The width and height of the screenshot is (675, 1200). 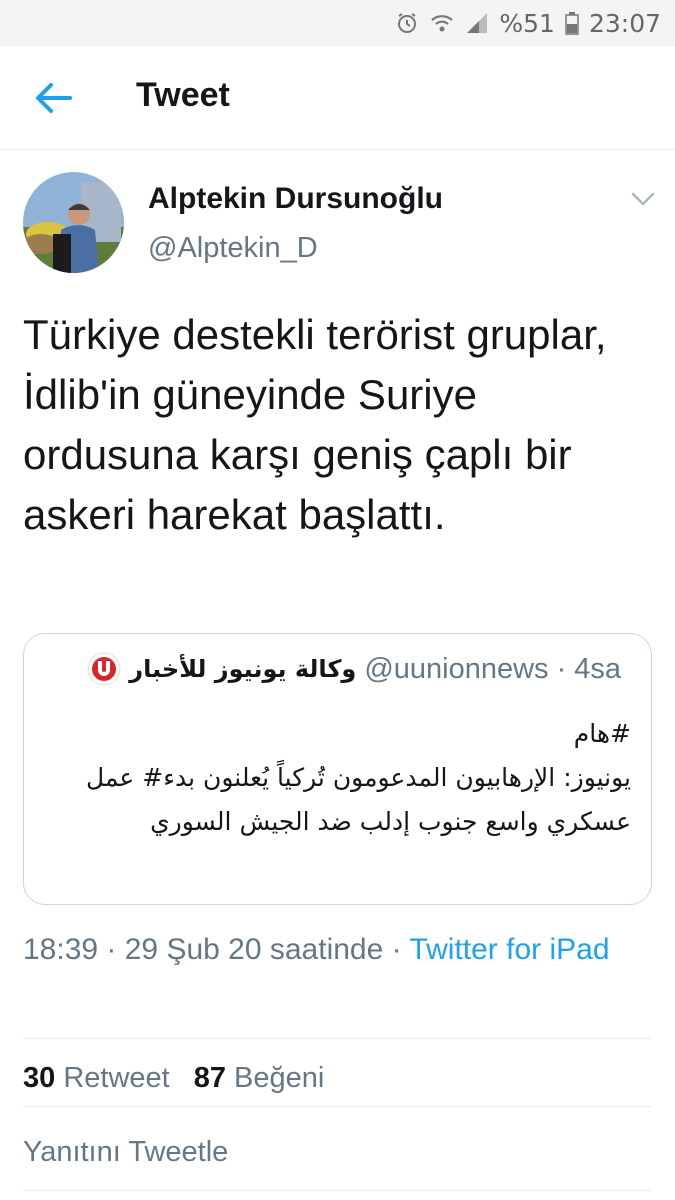 I want to click on reply-input: Yanıtını Tweetle, so click(x=125, y=1152).